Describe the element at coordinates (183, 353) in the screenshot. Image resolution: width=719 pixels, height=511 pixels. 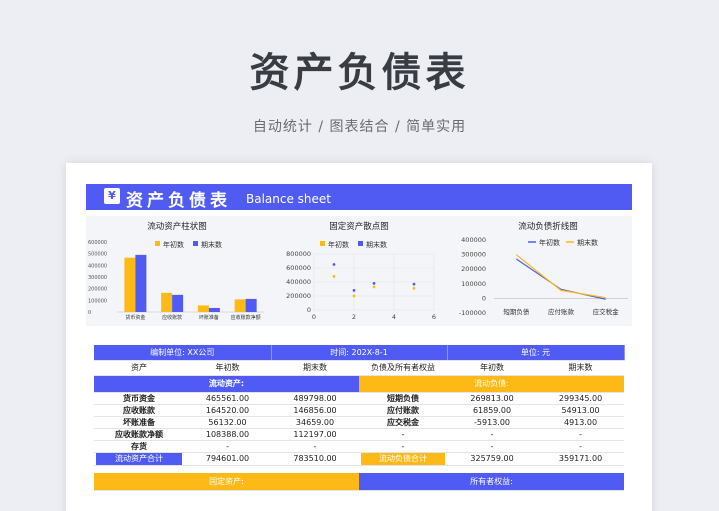
I see `company-unit: 编制单位: XX公司` at that location.